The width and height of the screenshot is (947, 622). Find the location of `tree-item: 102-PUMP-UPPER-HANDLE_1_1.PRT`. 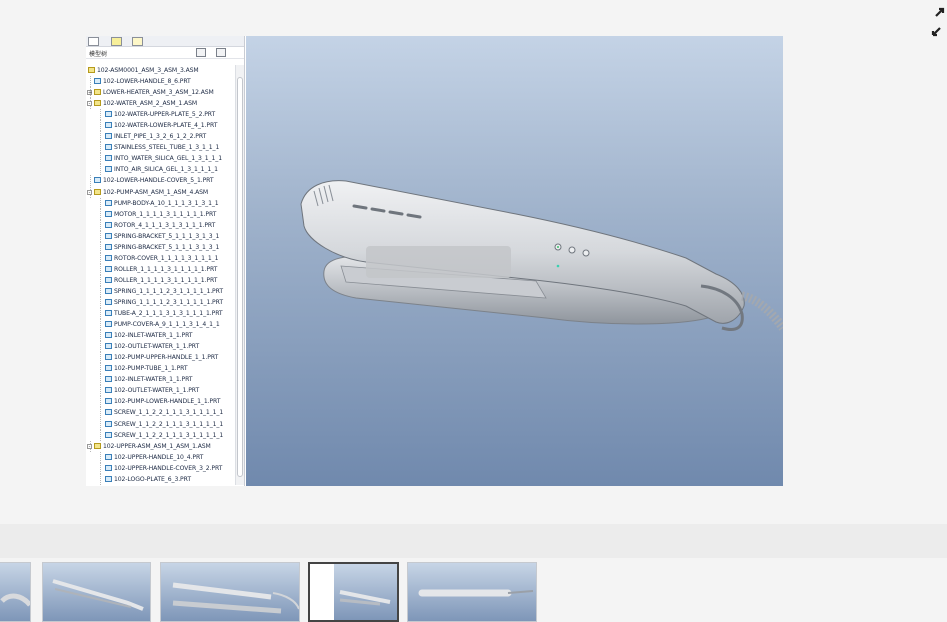

tree-item: 102-PUMP-UPPER-HANDLE_1_1.PRT is located at coordinates (160, 358).